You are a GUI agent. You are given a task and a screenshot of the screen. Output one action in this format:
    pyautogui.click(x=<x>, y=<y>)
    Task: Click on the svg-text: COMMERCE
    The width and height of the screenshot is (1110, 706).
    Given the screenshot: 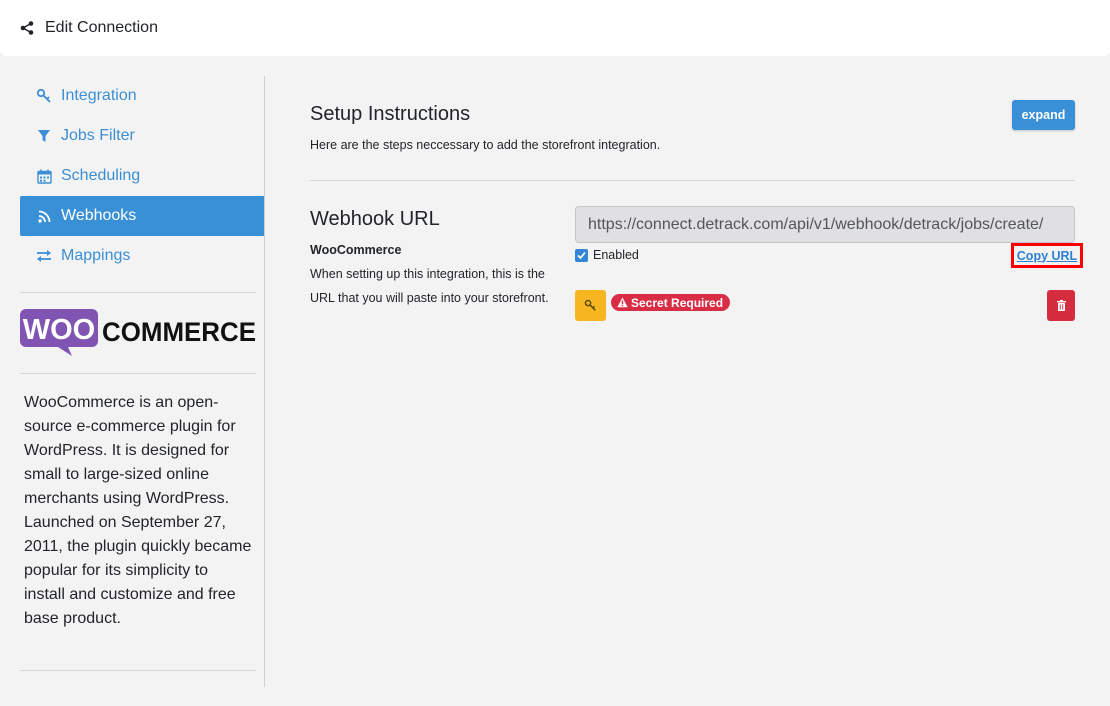 What is the action you would take?
    pyautogui.click(x=179, y=332)
    